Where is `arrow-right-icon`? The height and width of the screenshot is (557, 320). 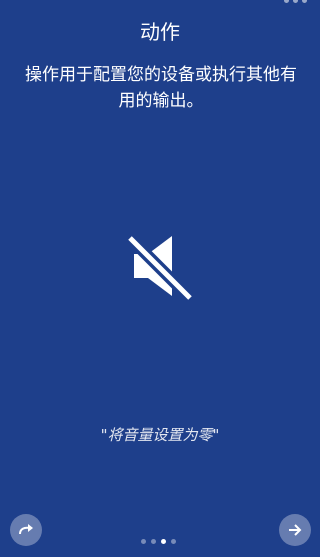
arrow-right-icon is located at coordinates (295, 530).